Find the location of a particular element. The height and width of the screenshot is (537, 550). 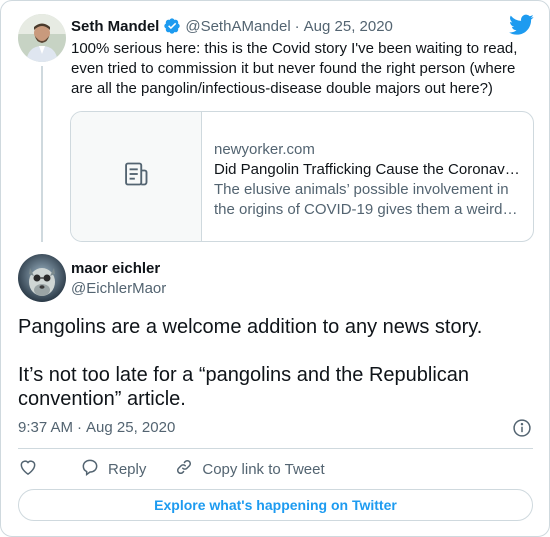

reply-button: Reply is located at coordinates (113, 469).